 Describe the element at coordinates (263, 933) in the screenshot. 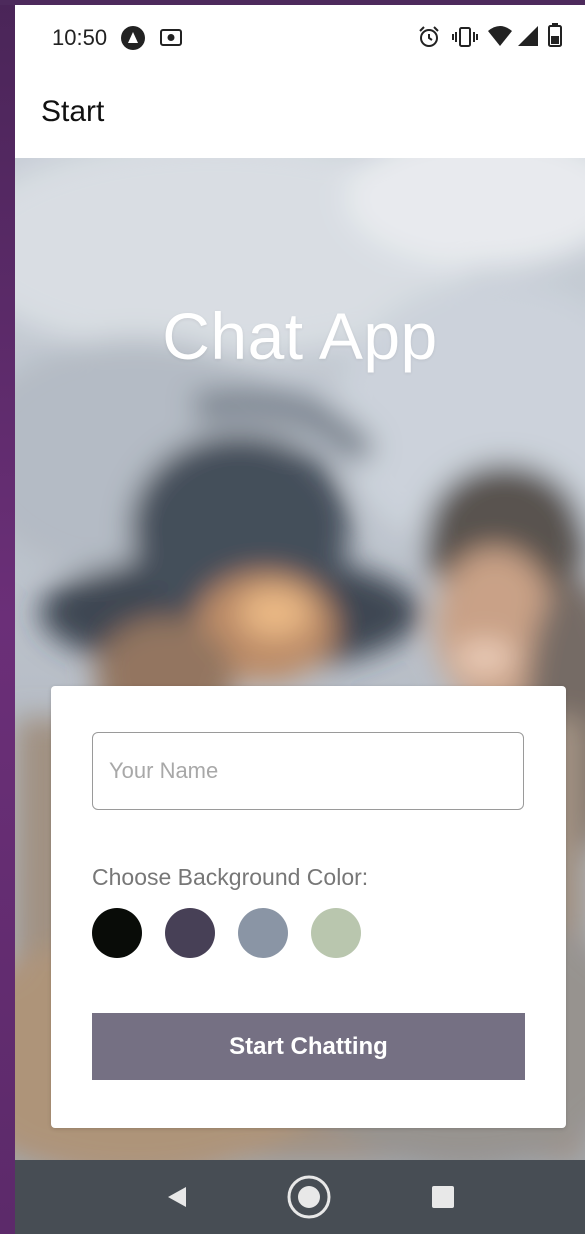

I see `color-swatch-blue-gray` at that location.